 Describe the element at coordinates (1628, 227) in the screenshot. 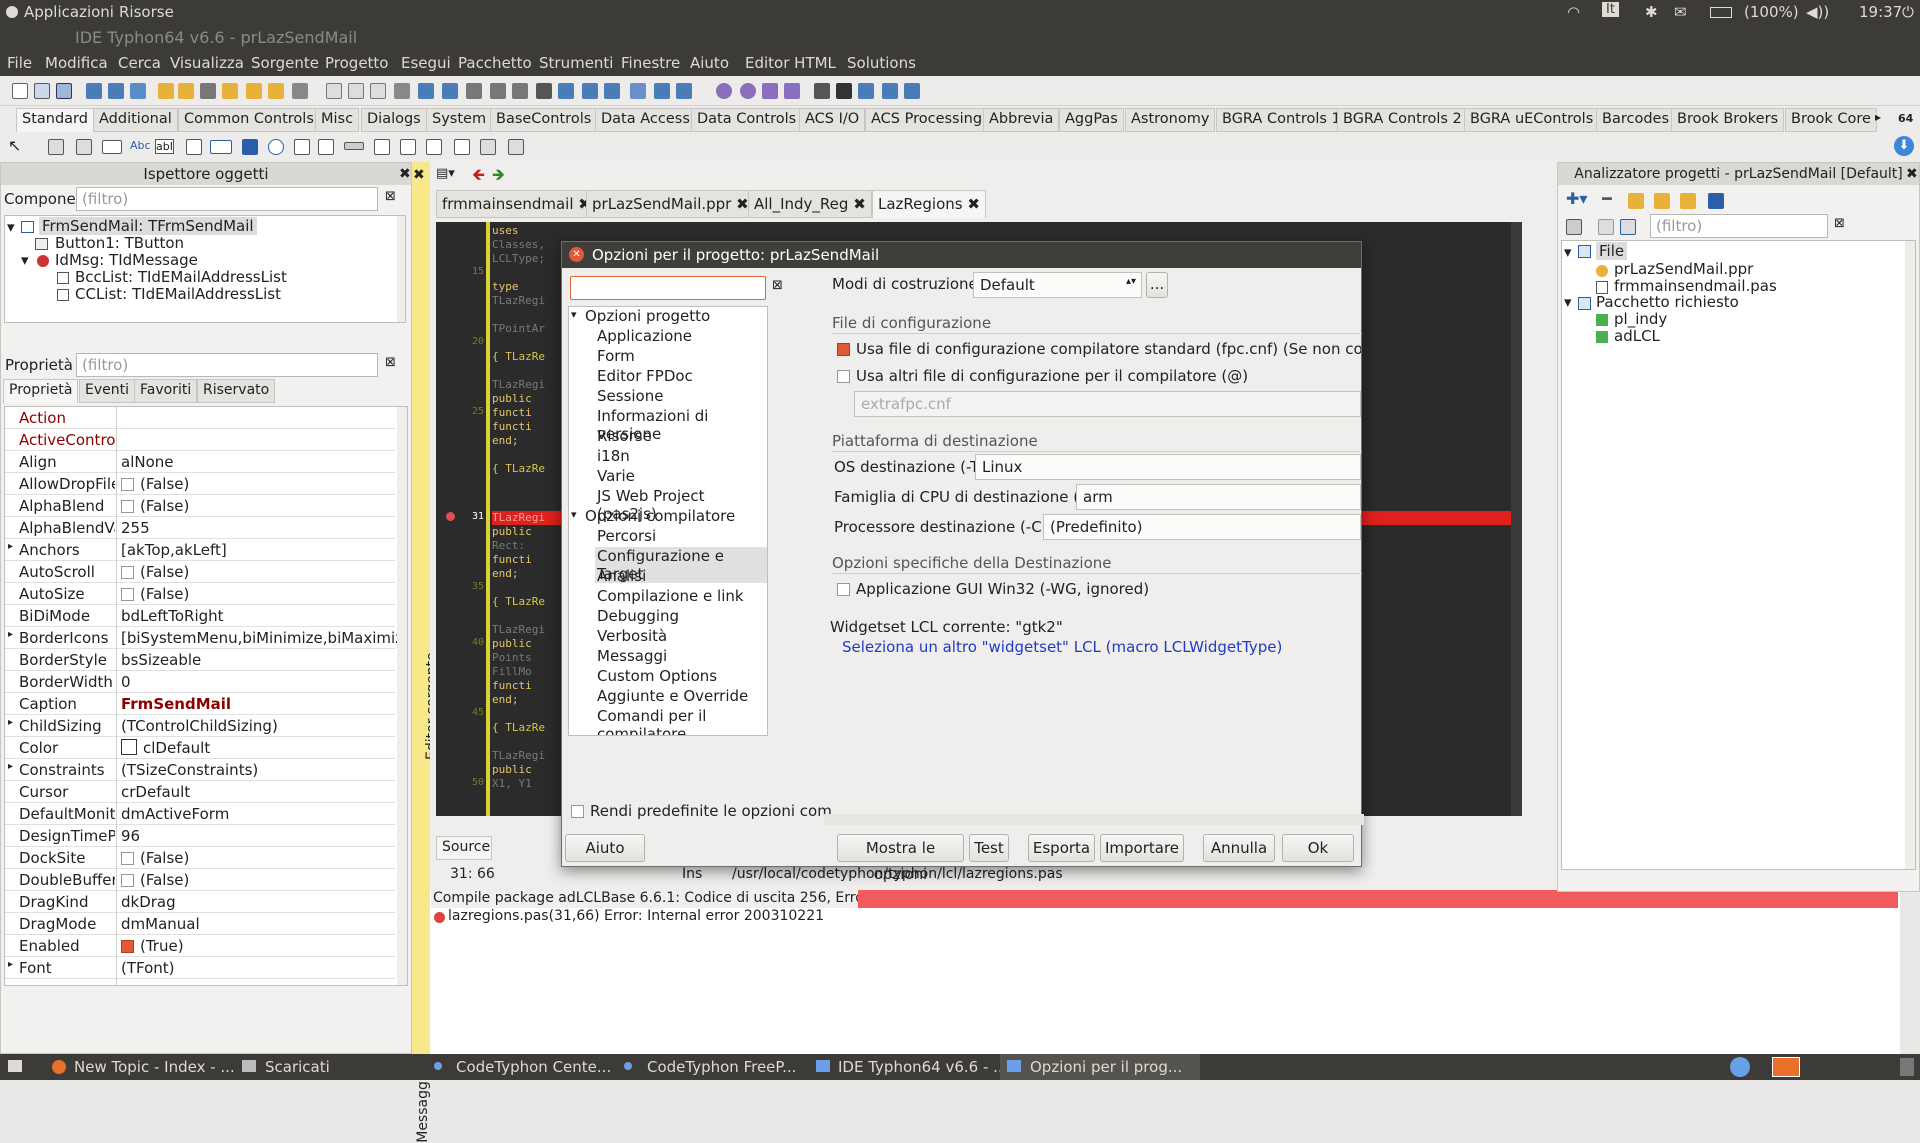

I see `sort-alpha-icon` at that location.